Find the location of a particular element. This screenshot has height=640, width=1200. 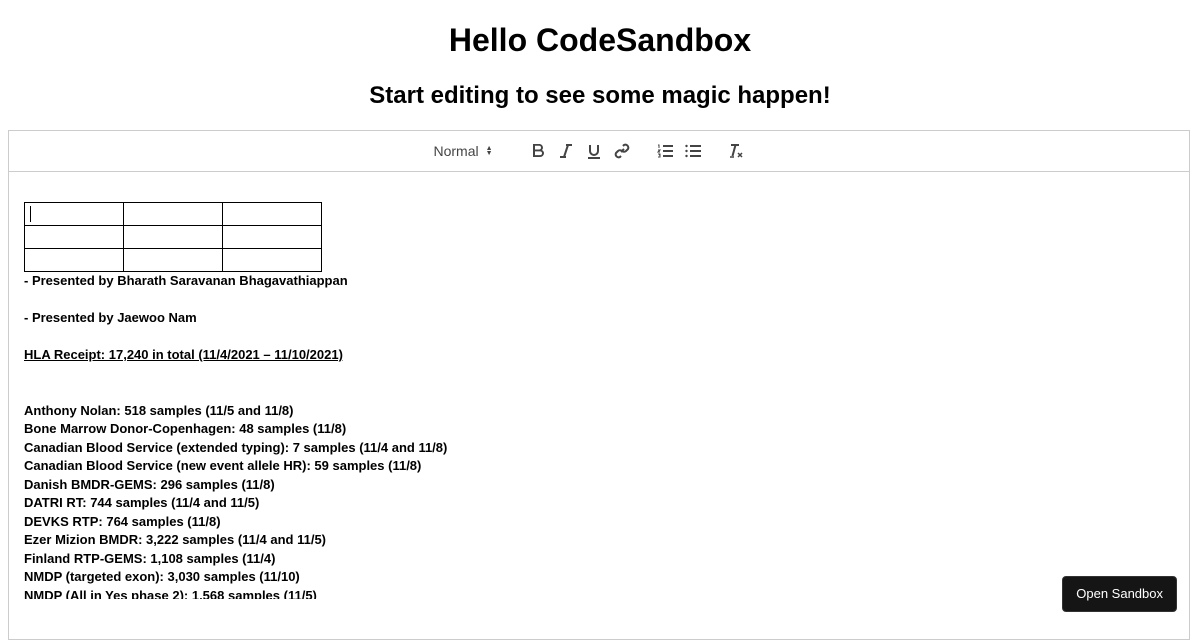

select-arrows-icon: ▲▼ is located at coordinates (489, 151).